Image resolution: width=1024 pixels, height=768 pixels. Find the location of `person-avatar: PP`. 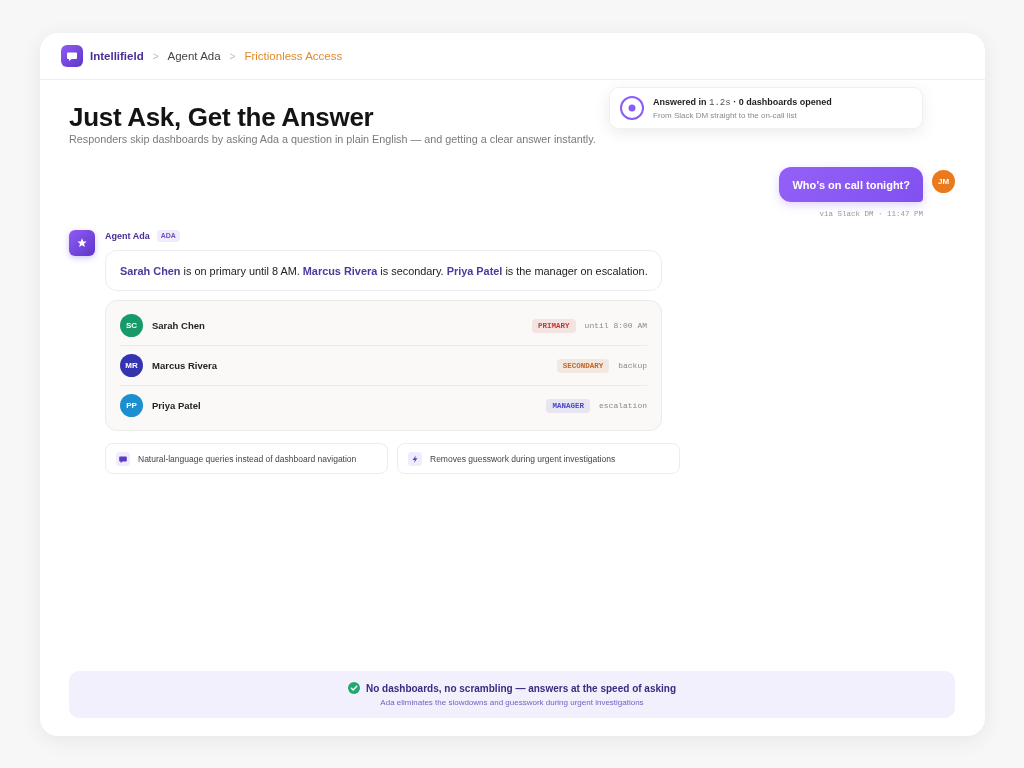

person-avatar: PP is located at coordinates (131, 405).